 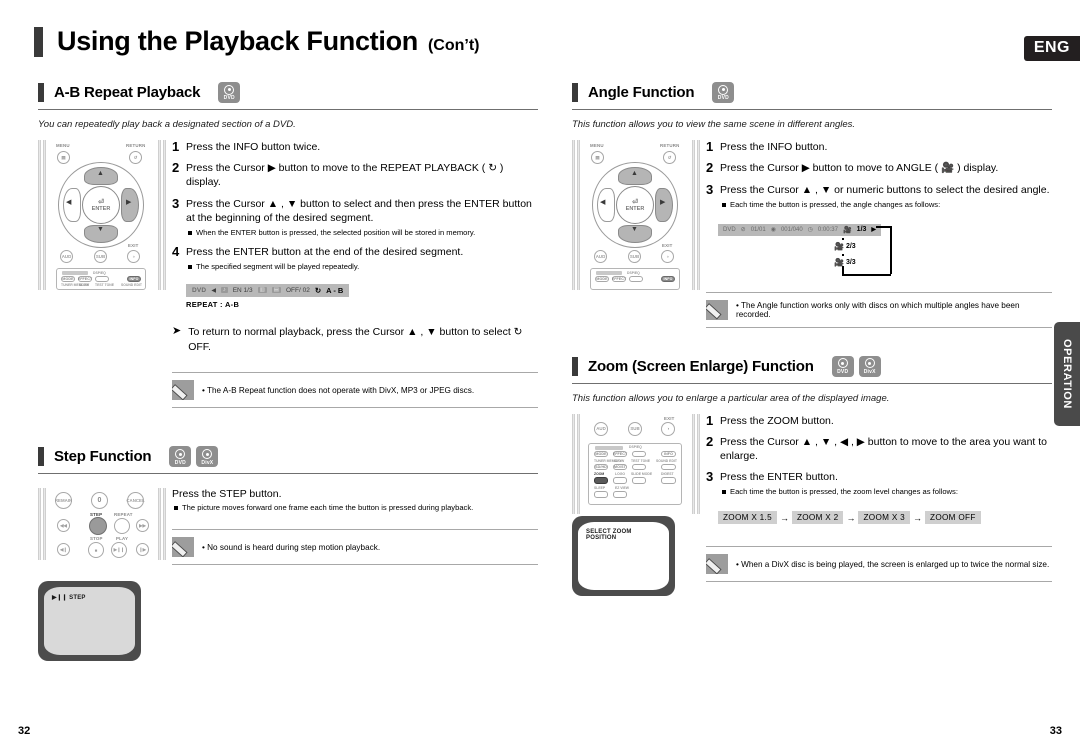 What do you see at coordinates (142, 550) in the screenshot?
I see `remote-forward-button: ❙▶` at bounding box center [142, 550].